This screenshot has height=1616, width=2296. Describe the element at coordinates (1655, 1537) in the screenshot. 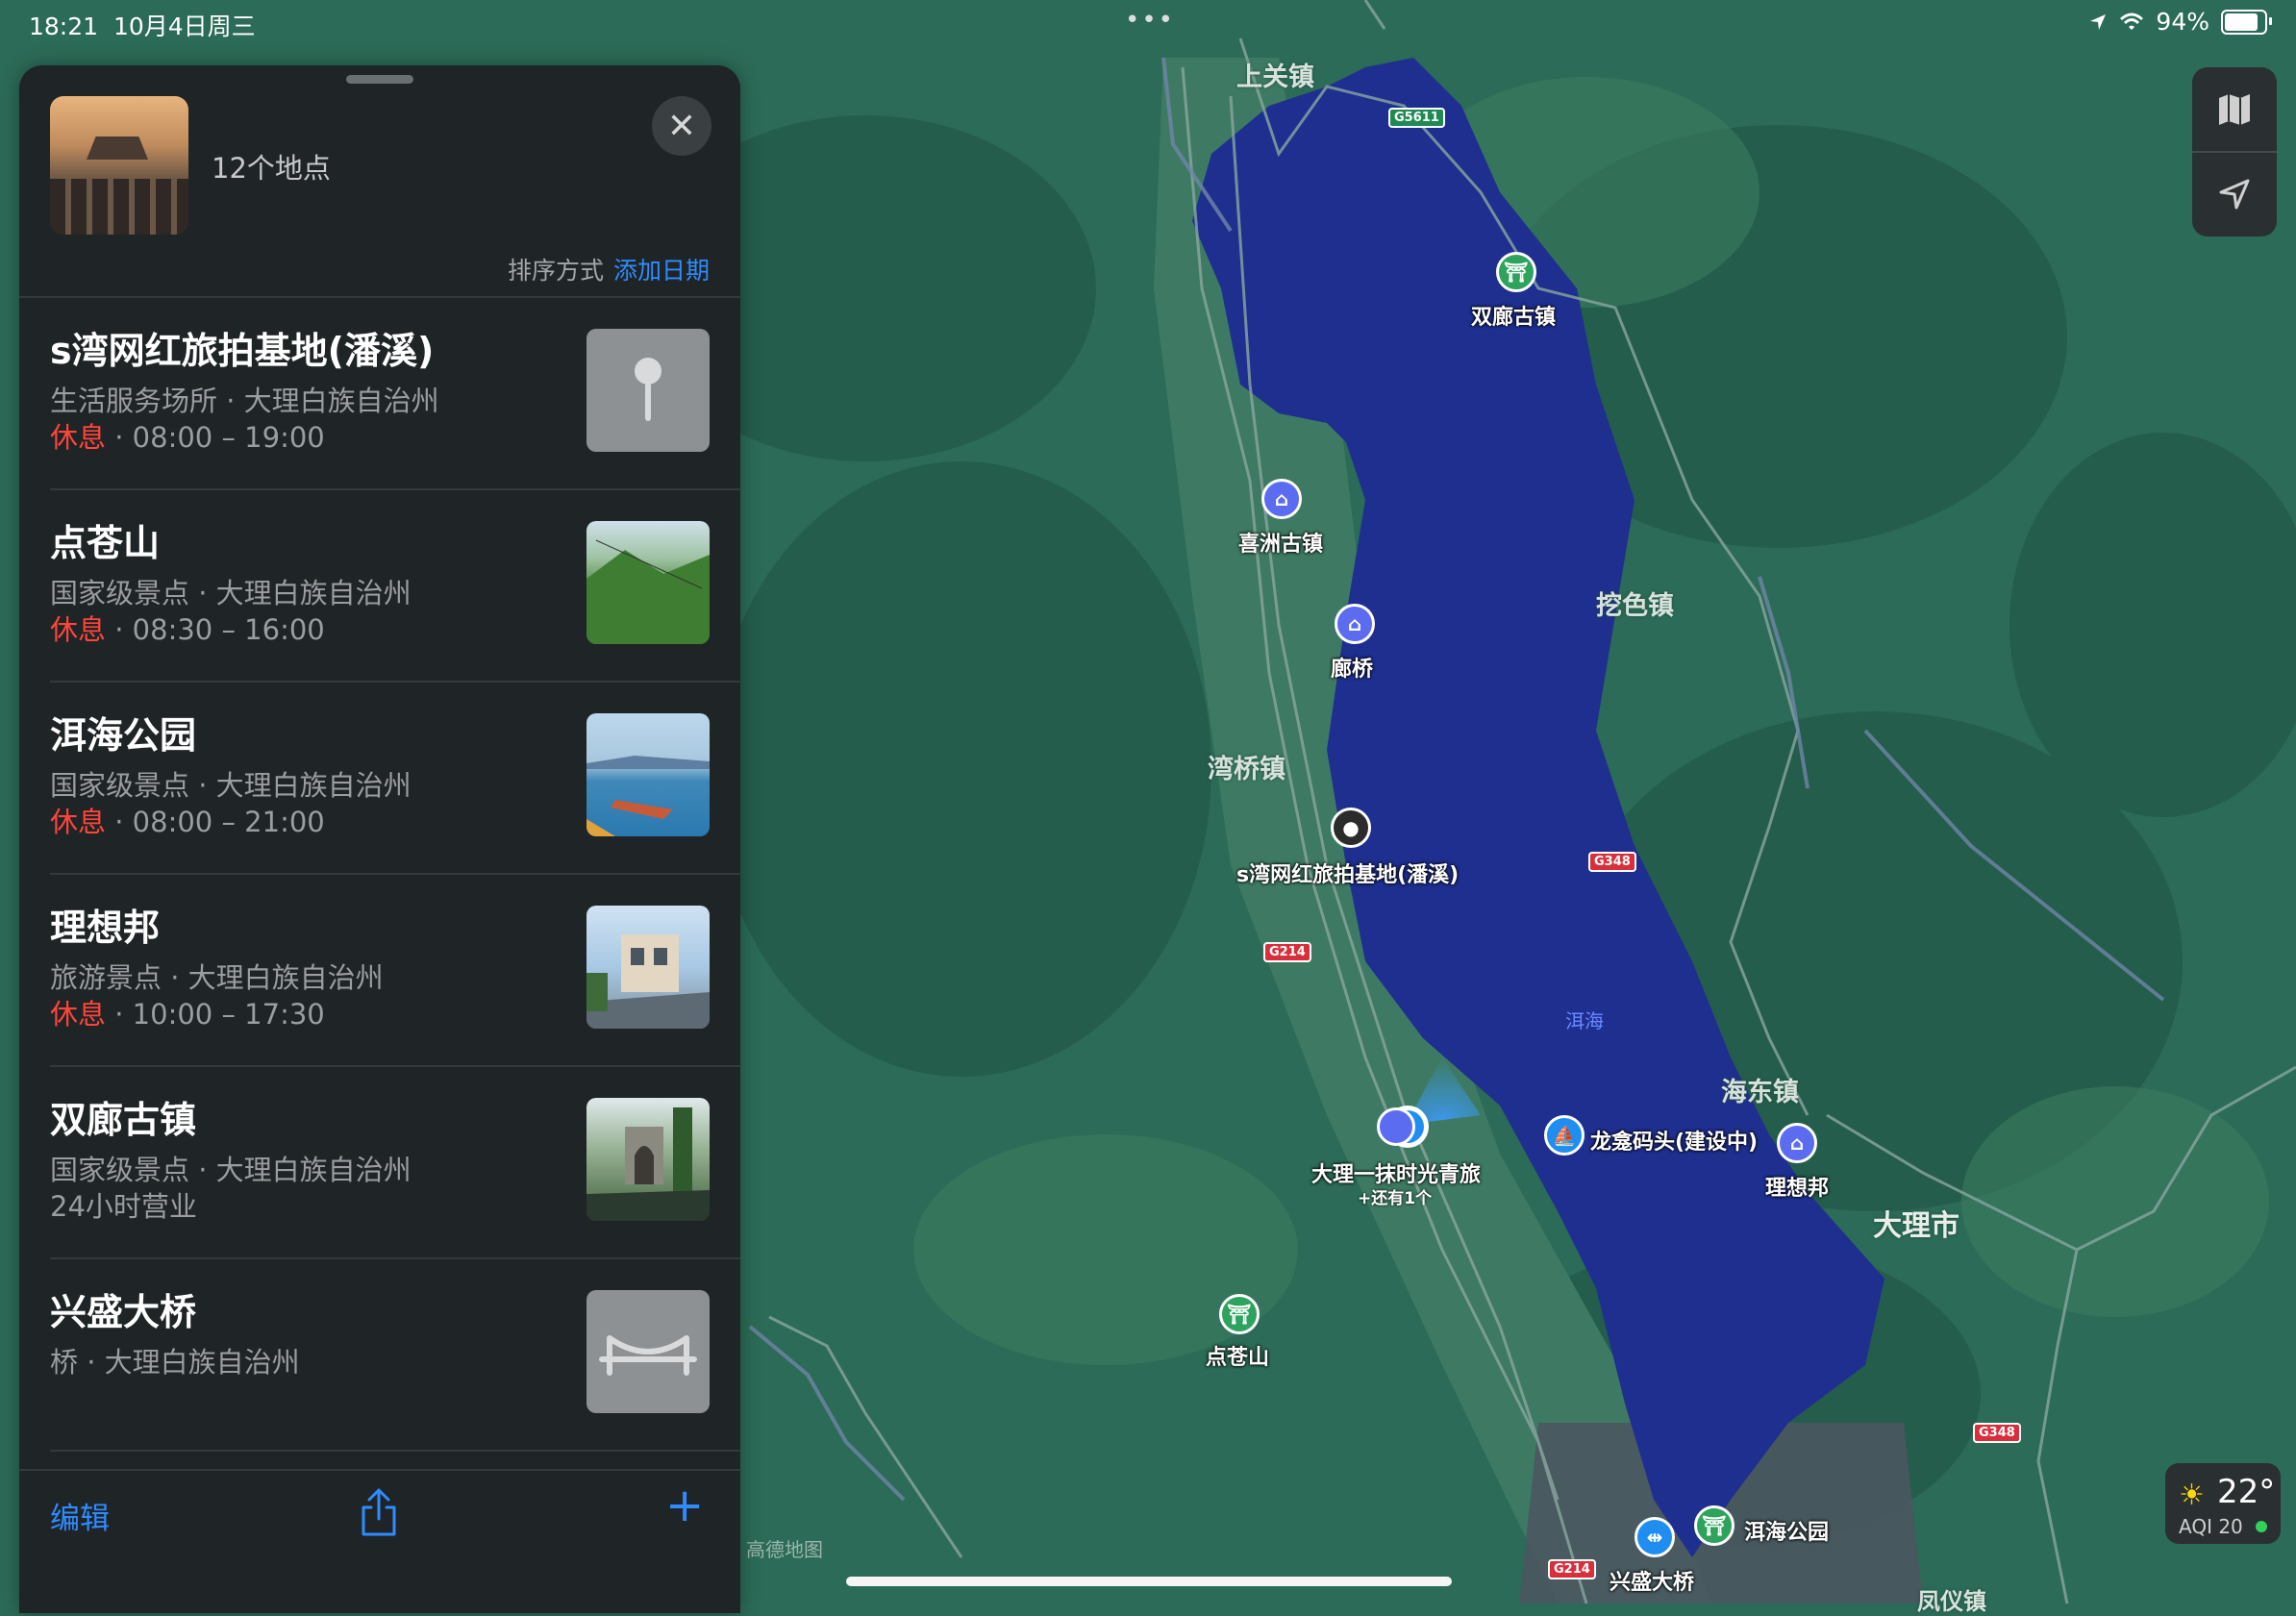

I see `poi-xingsheng-pin: ⇹` at that location.